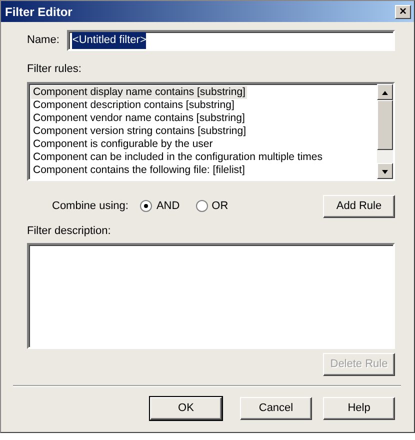 The height and width of the screenshot is (440, 415). I want to click on down-arrow-icon, so click(385, 172).